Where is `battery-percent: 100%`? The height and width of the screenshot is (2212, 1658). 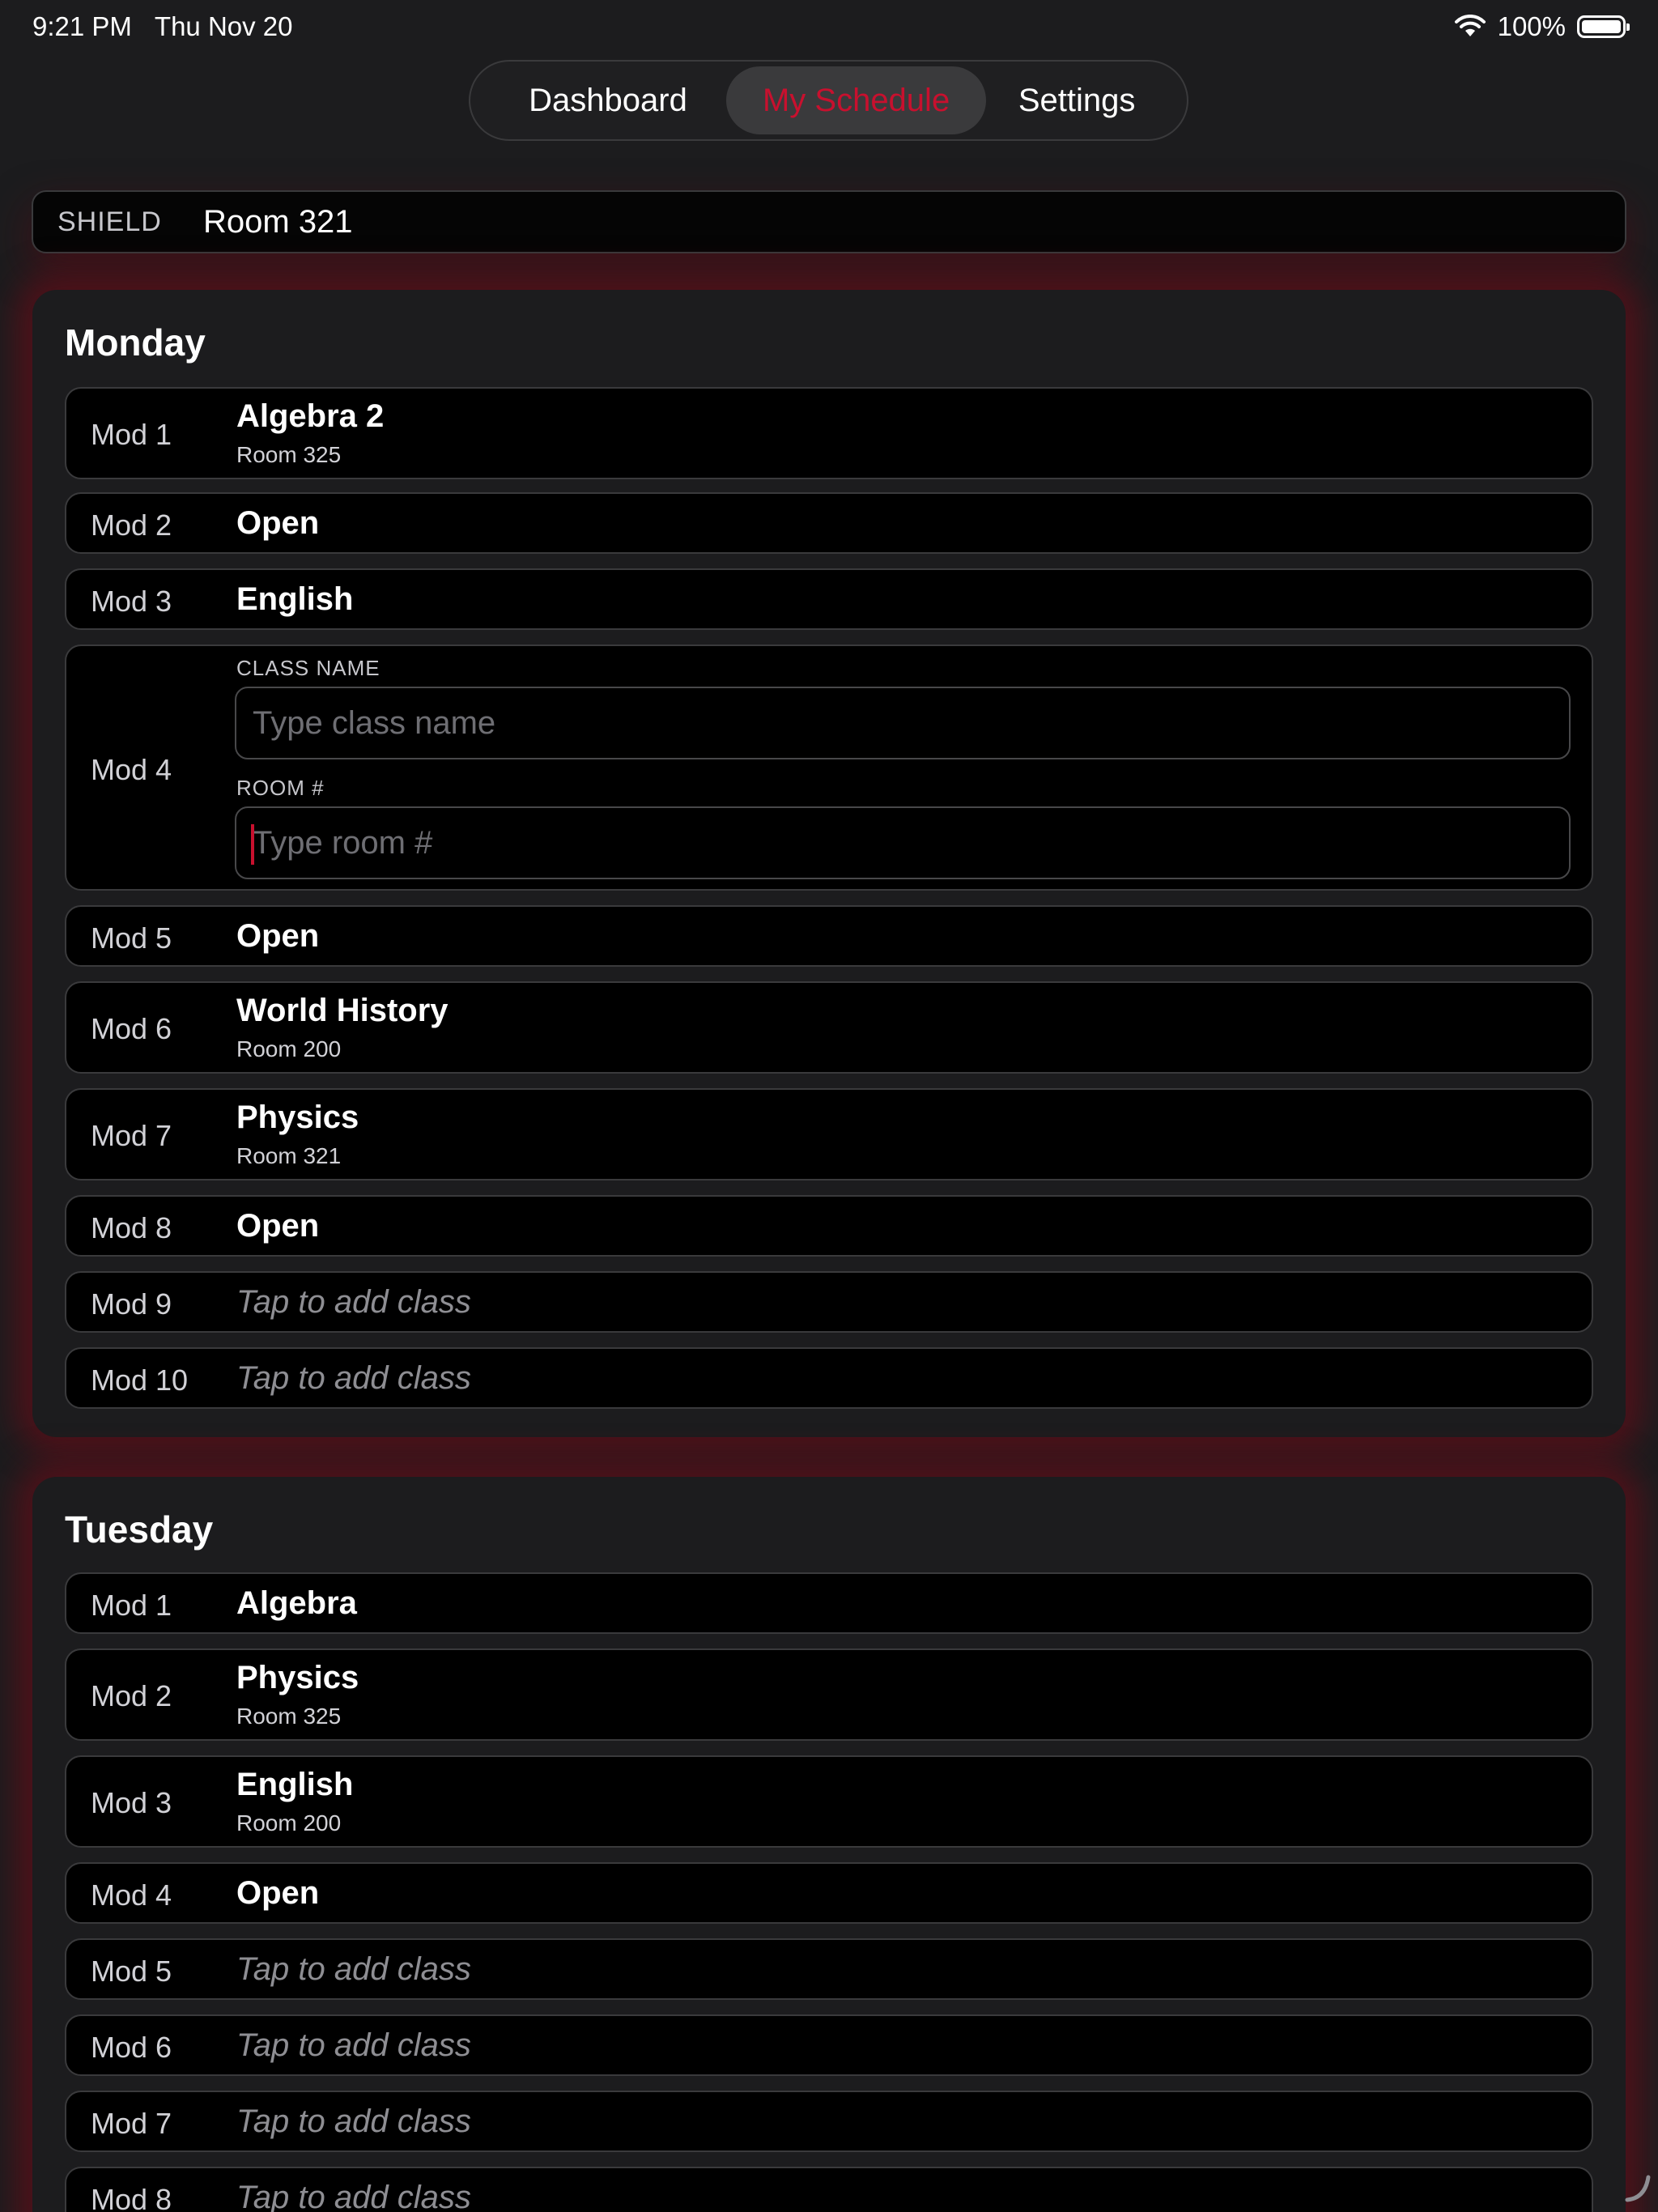 battery-percent: 100% is located at coordinates (1531, 26).